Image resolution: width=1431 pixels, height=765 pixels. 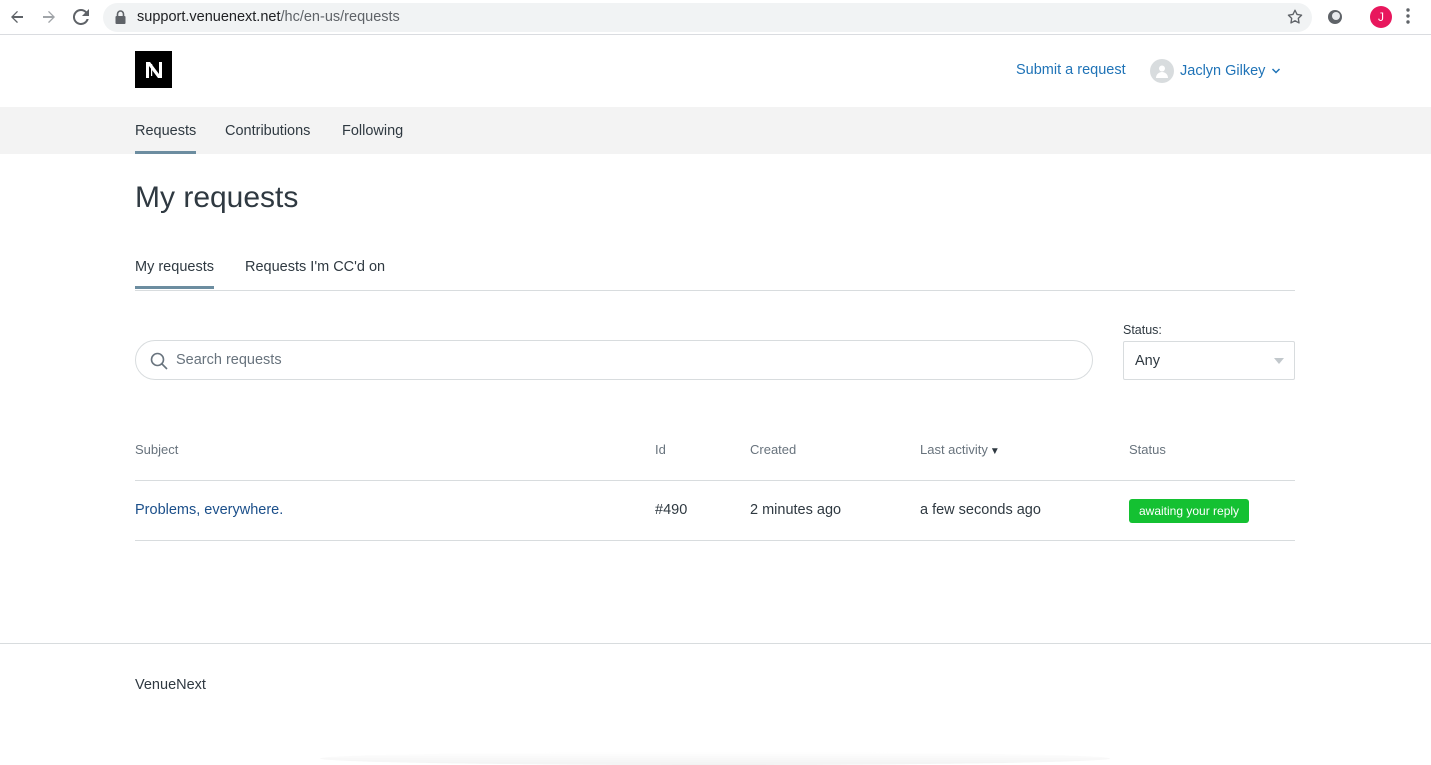 I want to click on request-last-activity: a few seconds ago, so click(x=980, y=510).